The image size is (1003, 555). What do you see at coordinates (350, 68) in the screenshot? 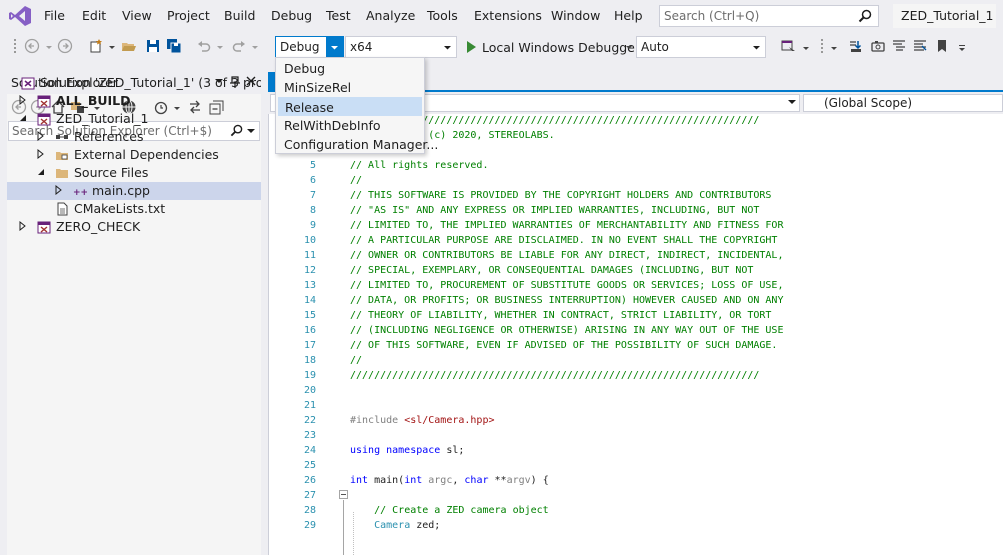
I see `config-option-debug: Debug` at bounding box center [350, 68].